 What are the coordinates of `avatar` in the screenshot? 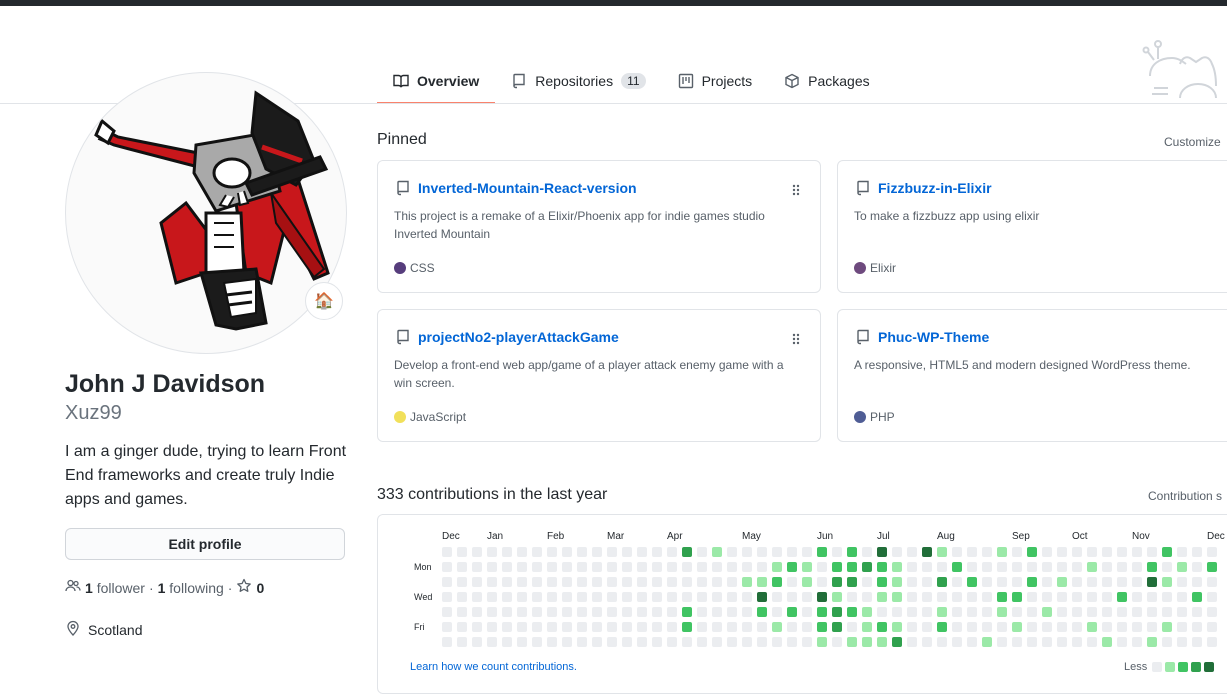 It's located at (206, 213).